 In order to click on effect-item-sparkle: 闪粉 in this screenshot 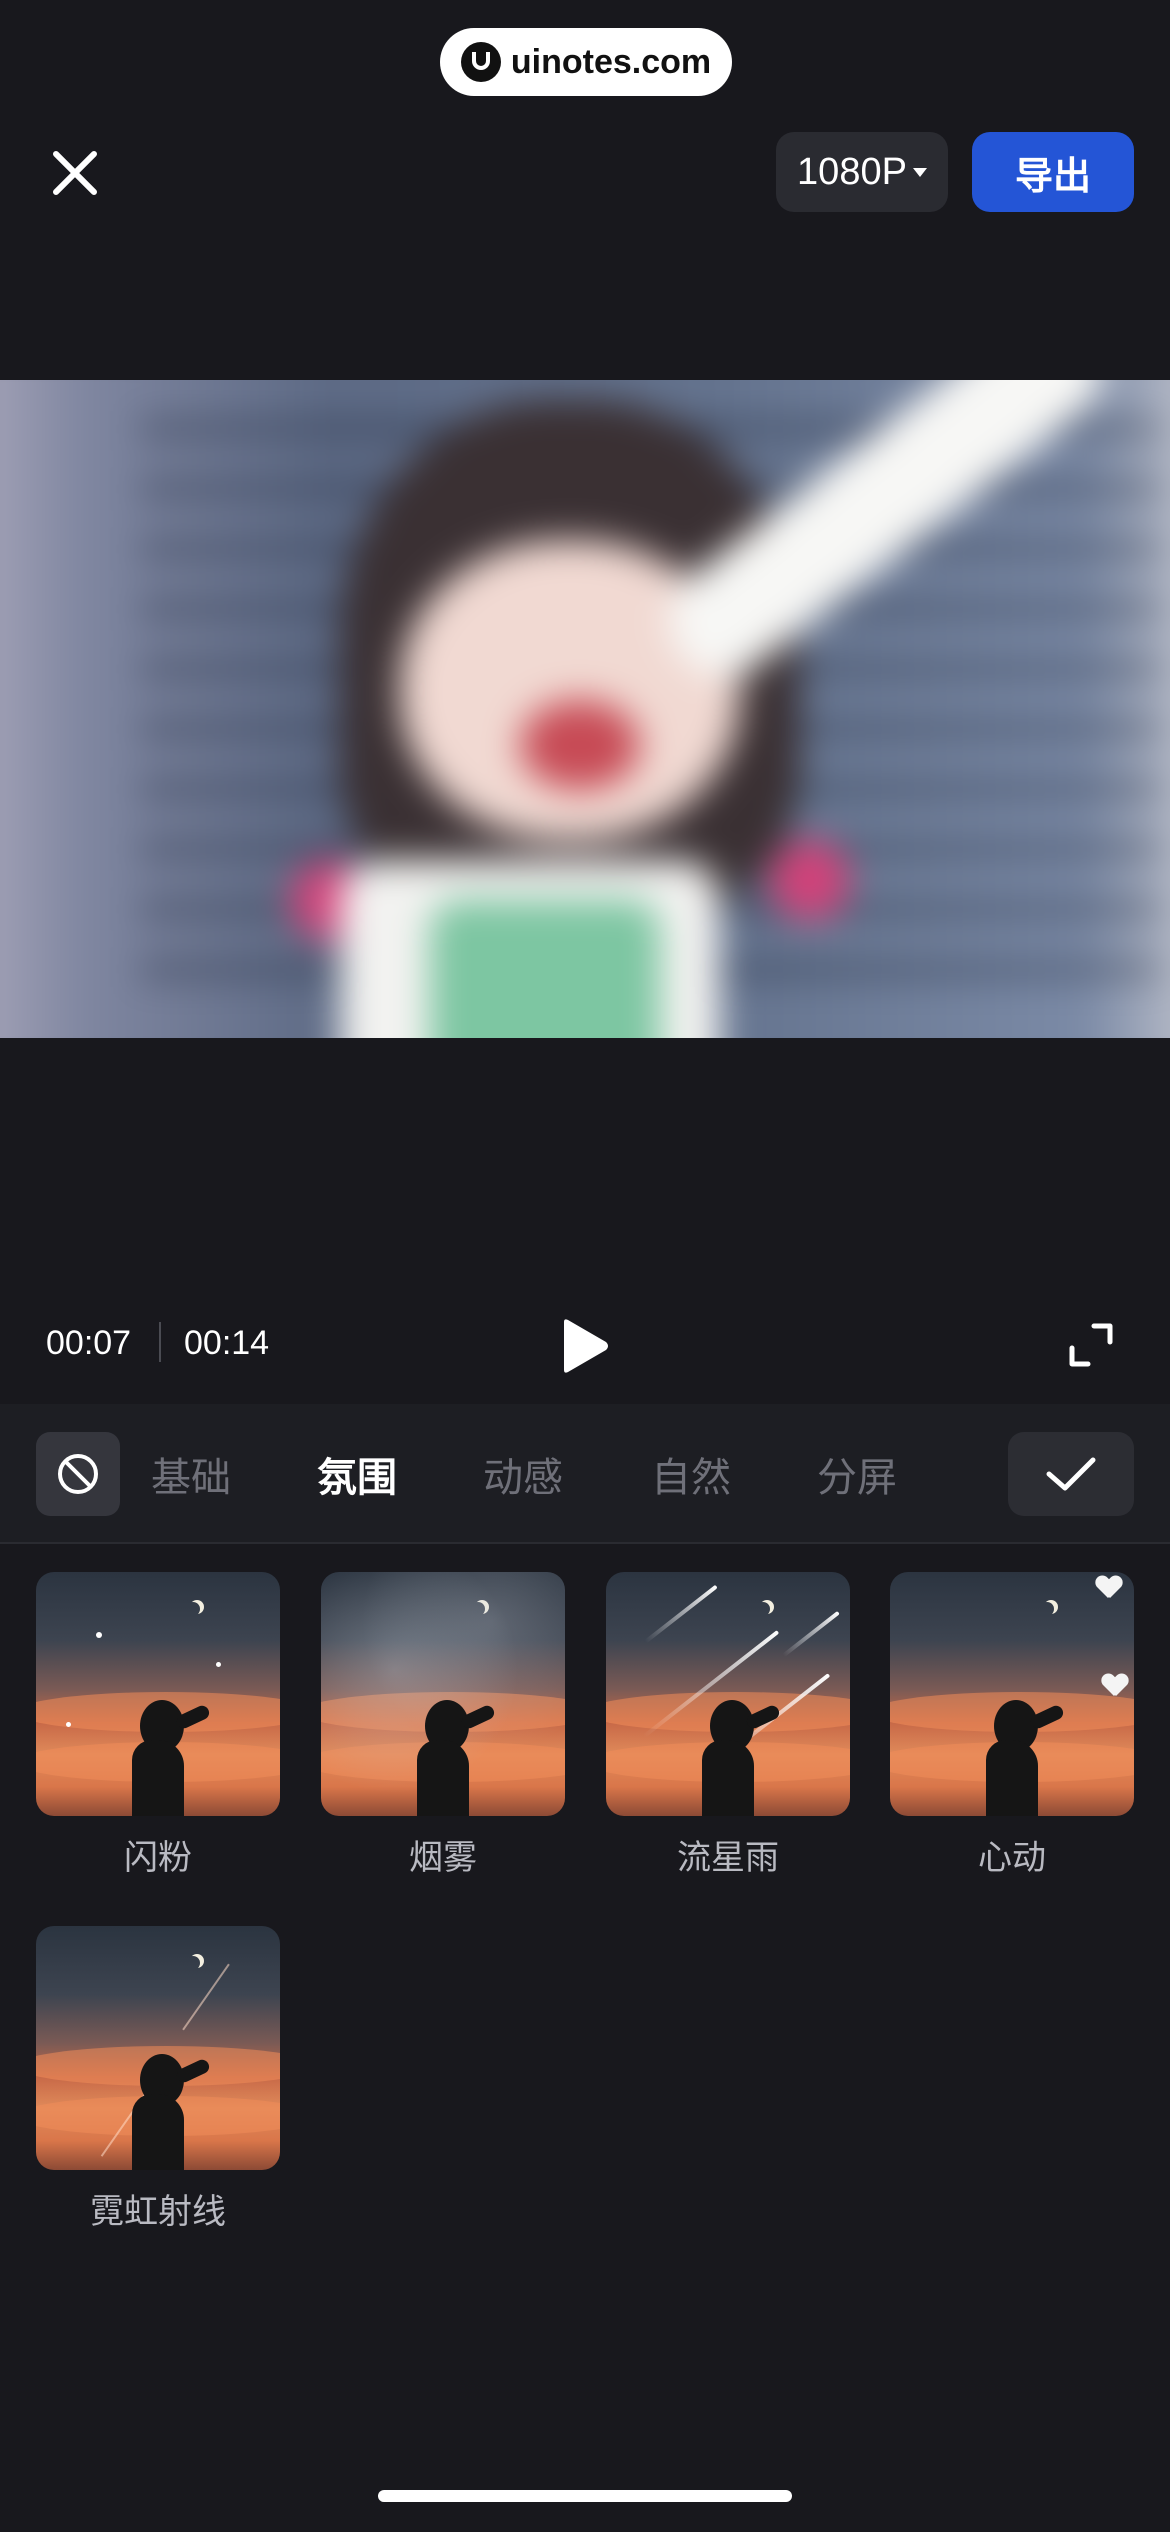, I will do `click(158, 1725)`.